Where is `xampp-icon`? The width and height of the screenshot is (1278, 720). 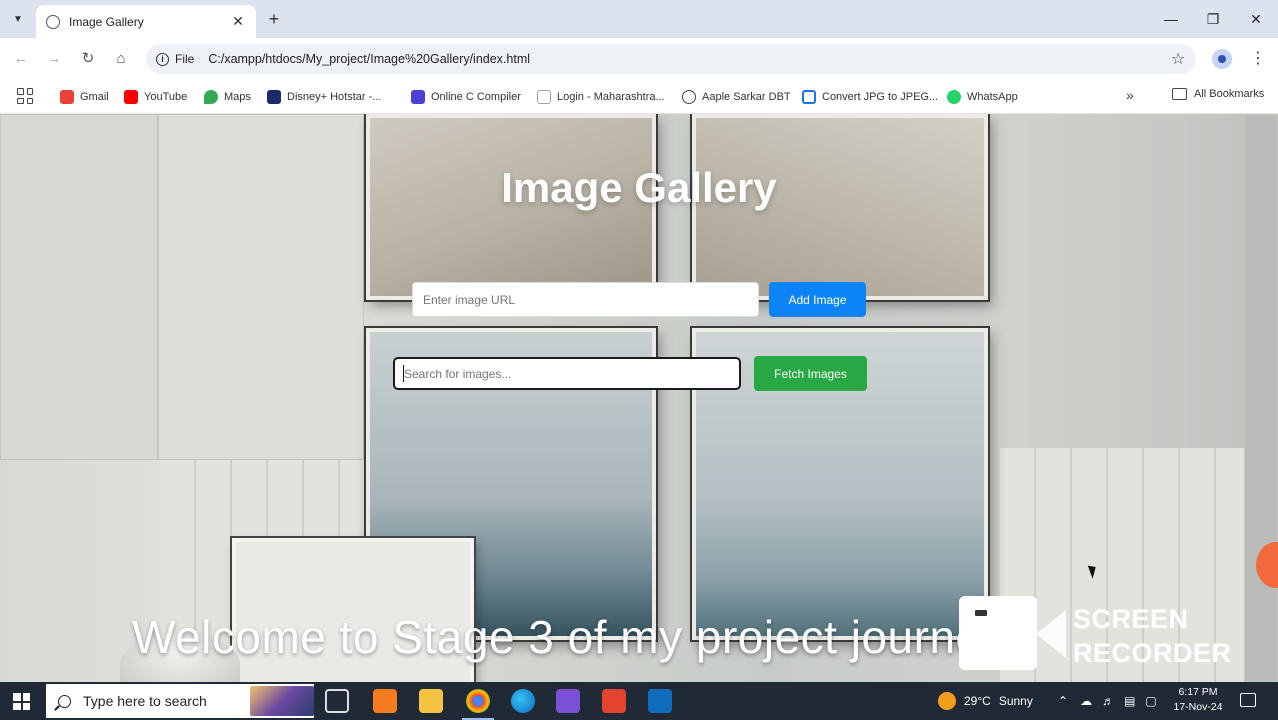 xampp-icon is located at coordinates (385, 701).